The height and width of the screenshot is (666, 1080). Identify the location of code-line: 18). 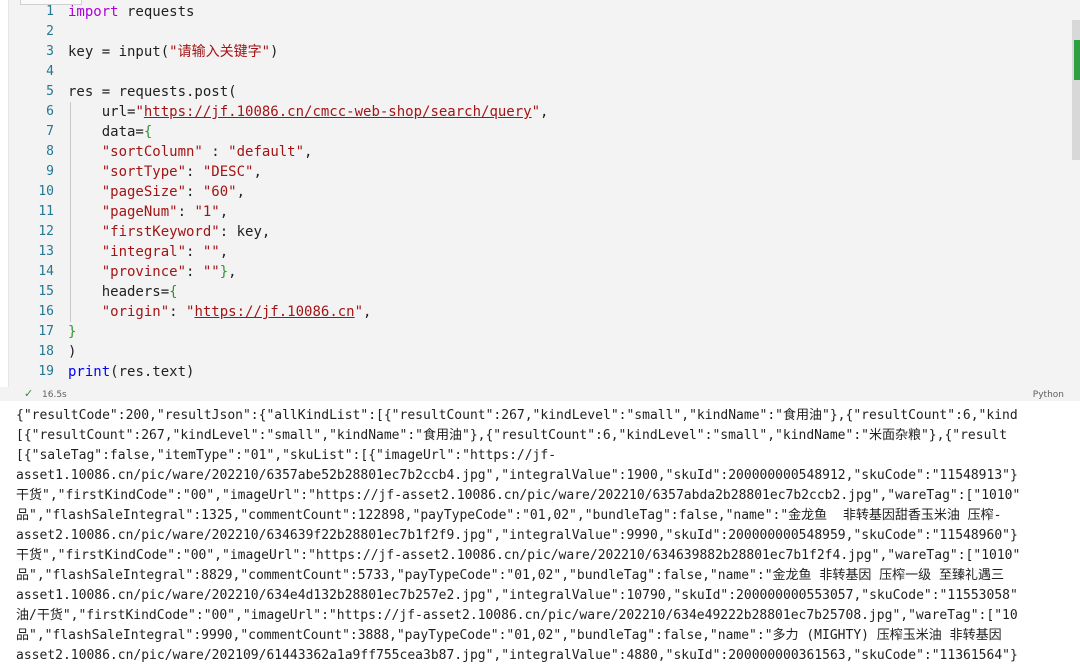
(534, 352).